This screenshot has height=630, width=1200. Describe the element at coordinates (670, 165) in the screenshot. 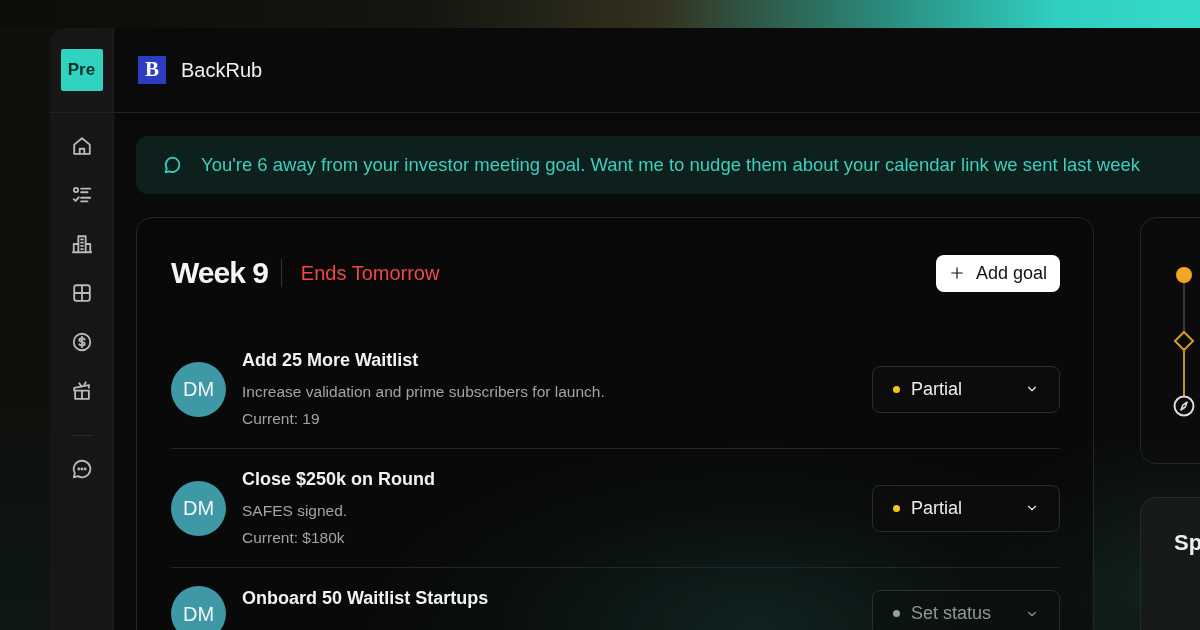

I see `banner-message: You're 6 away from your investor meeting goal. Want me to nudge them about your calendar link we sent last week` at that location.